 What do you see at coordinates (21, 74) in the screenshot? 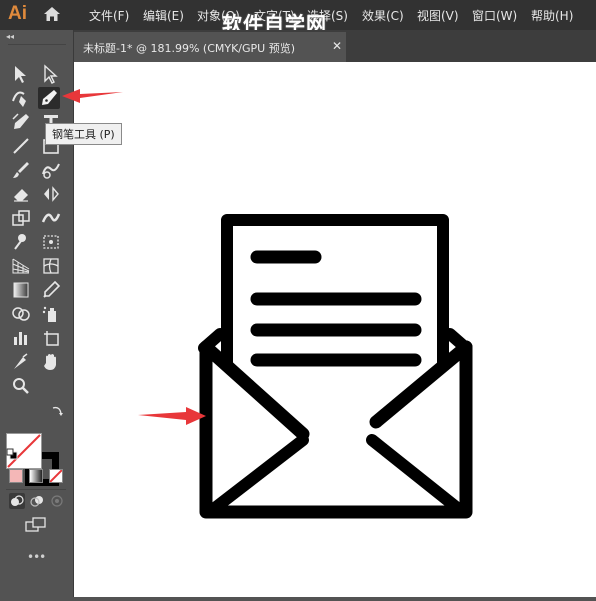
I see `selection-tool-icon` at bounding box center [21, 74].